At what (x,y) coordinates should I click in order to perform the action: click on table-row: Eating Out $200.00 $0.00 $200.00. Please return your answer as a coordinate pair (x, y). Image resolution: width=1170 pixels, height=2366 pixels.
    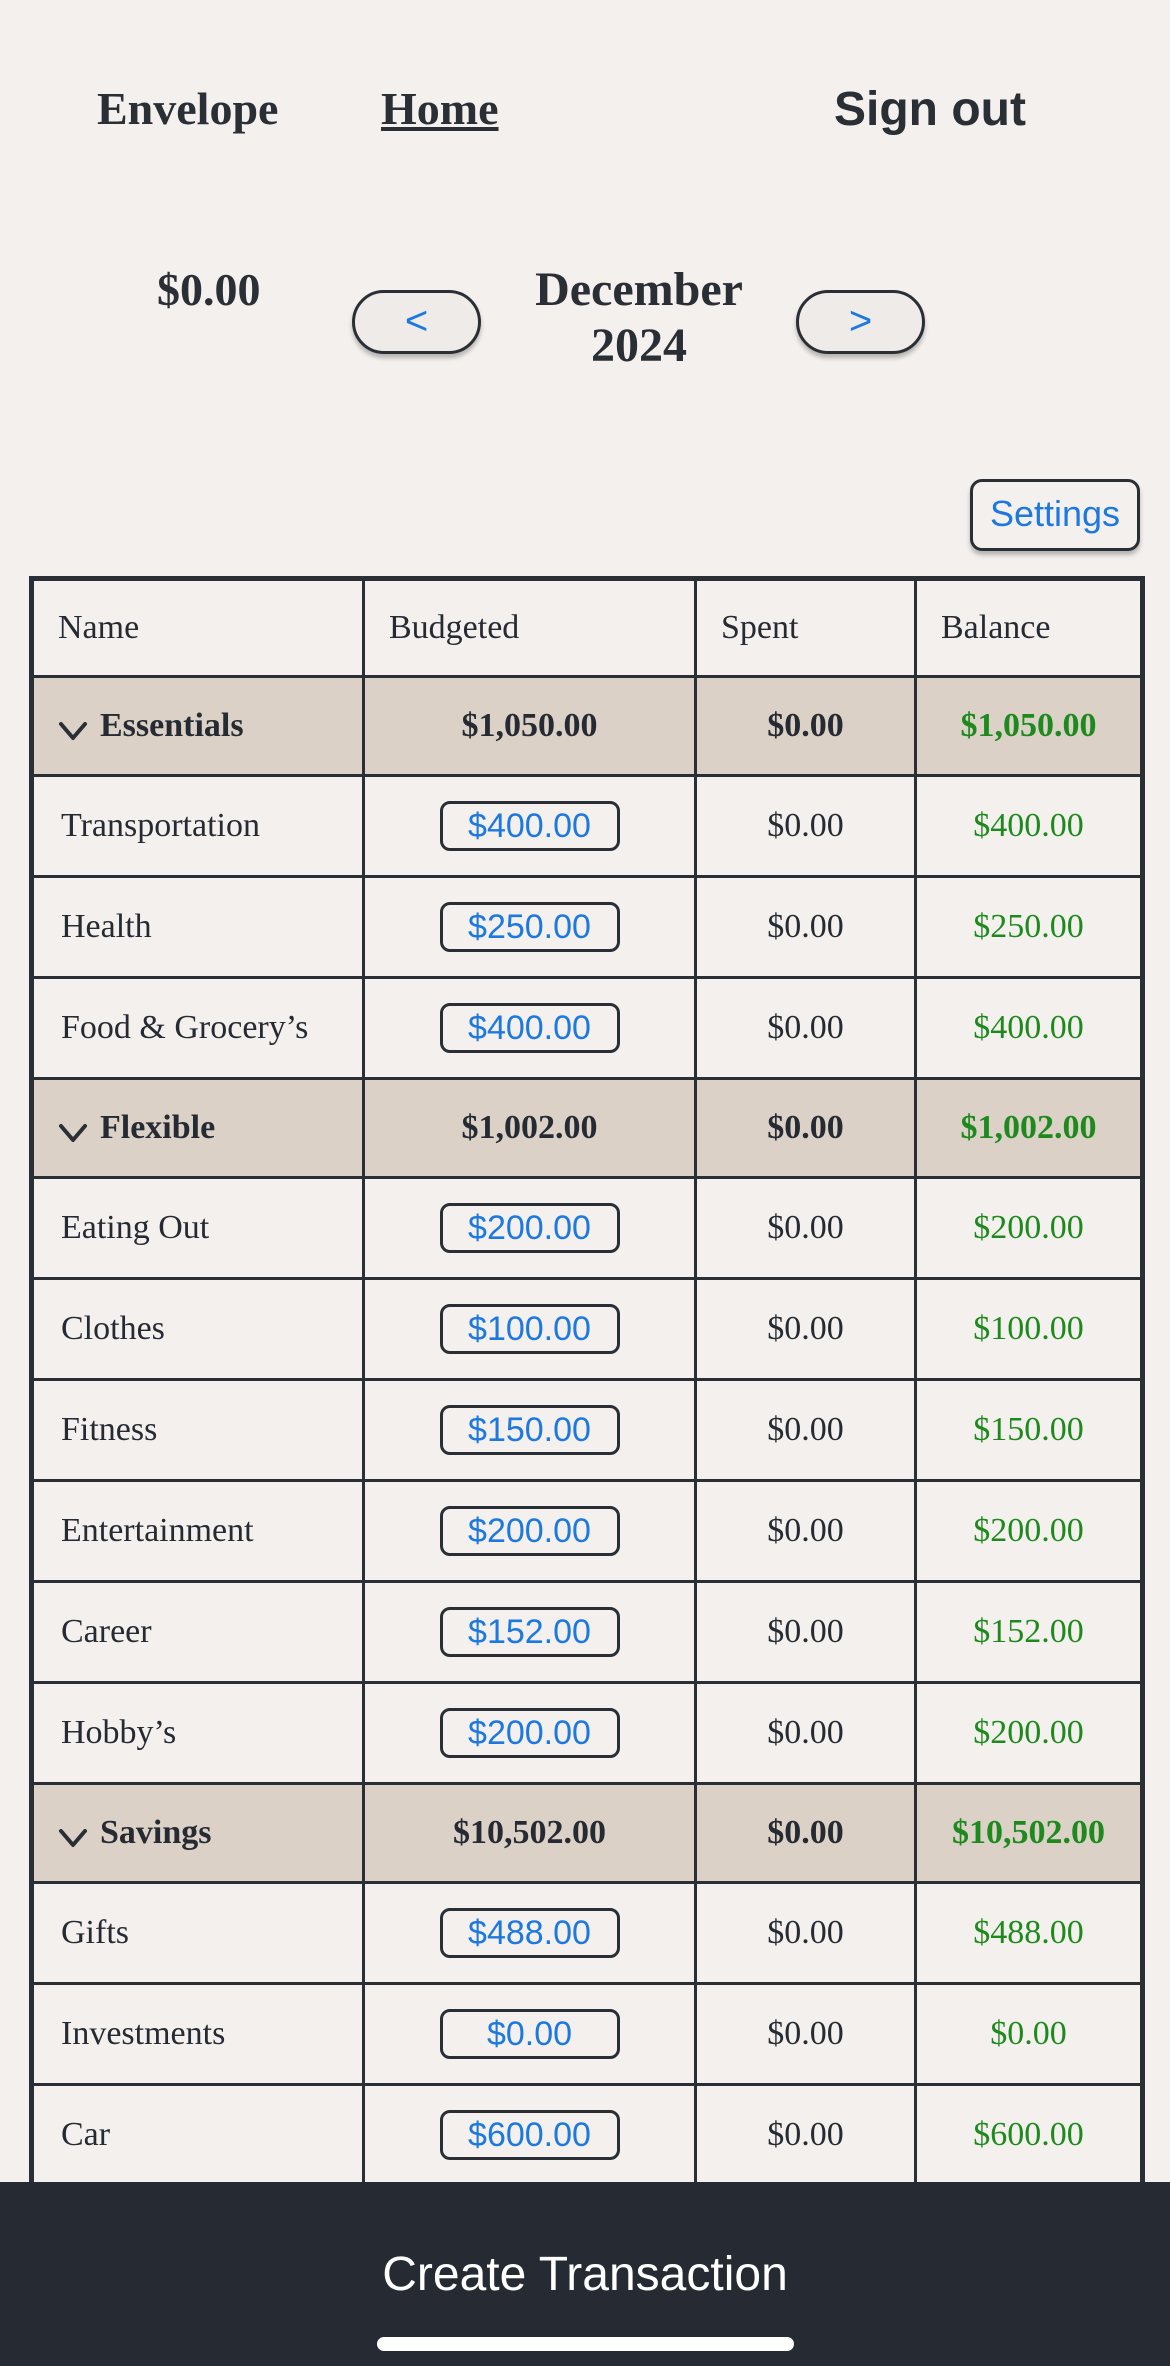
    Looking at the image, I should click on (587, 1228).